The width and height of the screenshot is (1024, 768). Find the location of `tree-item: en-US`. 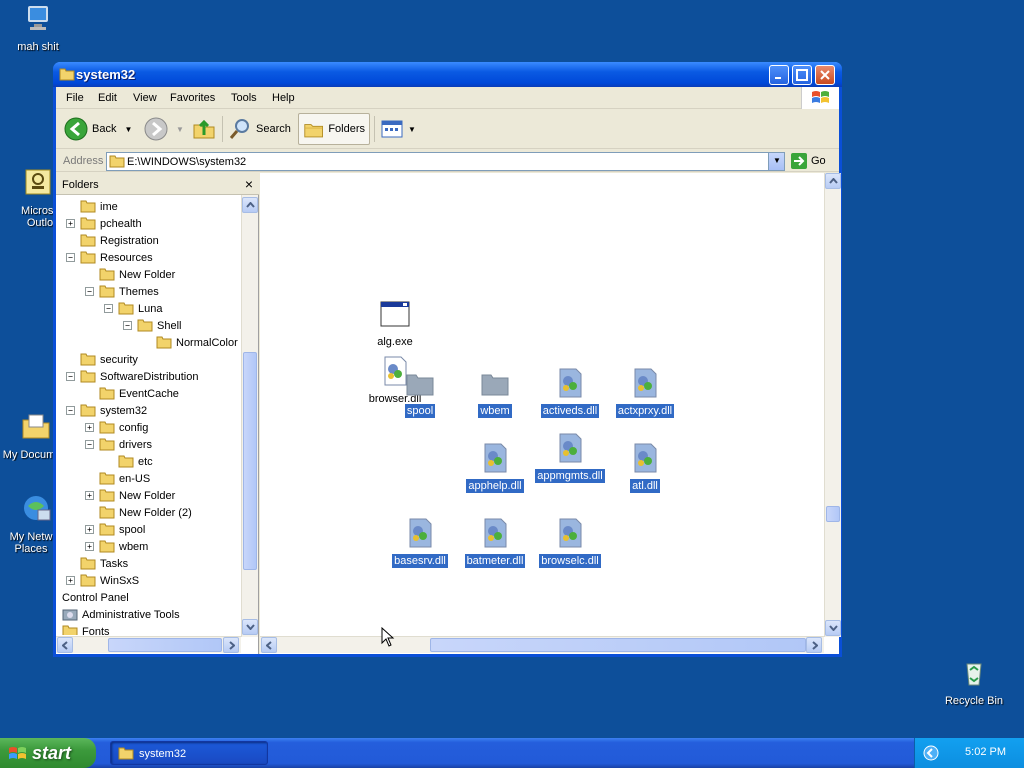

tree-item: en-US is located at coordinates (117, 478).